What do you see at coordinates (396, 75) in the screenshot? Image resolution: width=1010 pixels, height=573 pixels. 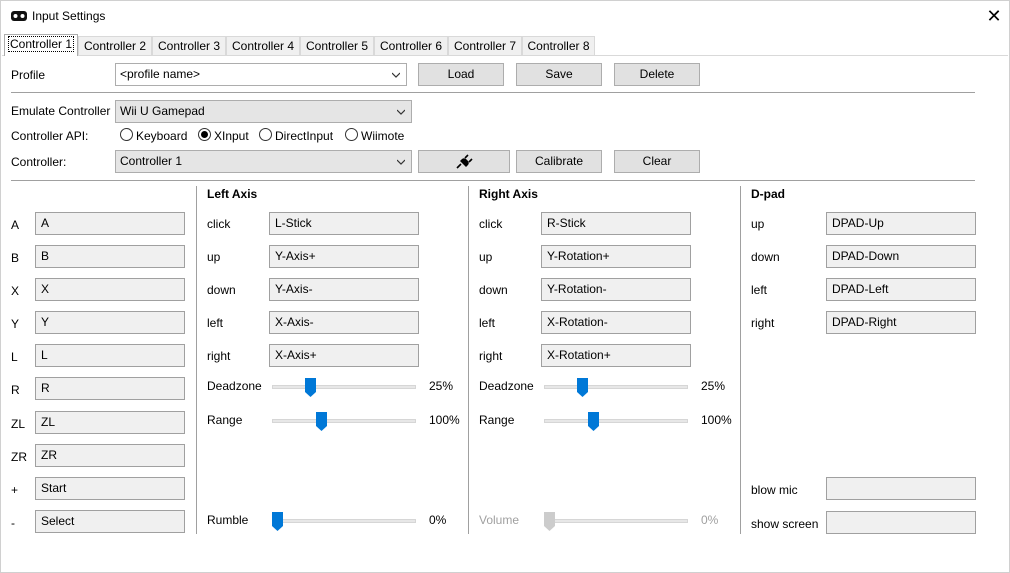 I see `chevron-down-icon` at bounding box center [396, 75].